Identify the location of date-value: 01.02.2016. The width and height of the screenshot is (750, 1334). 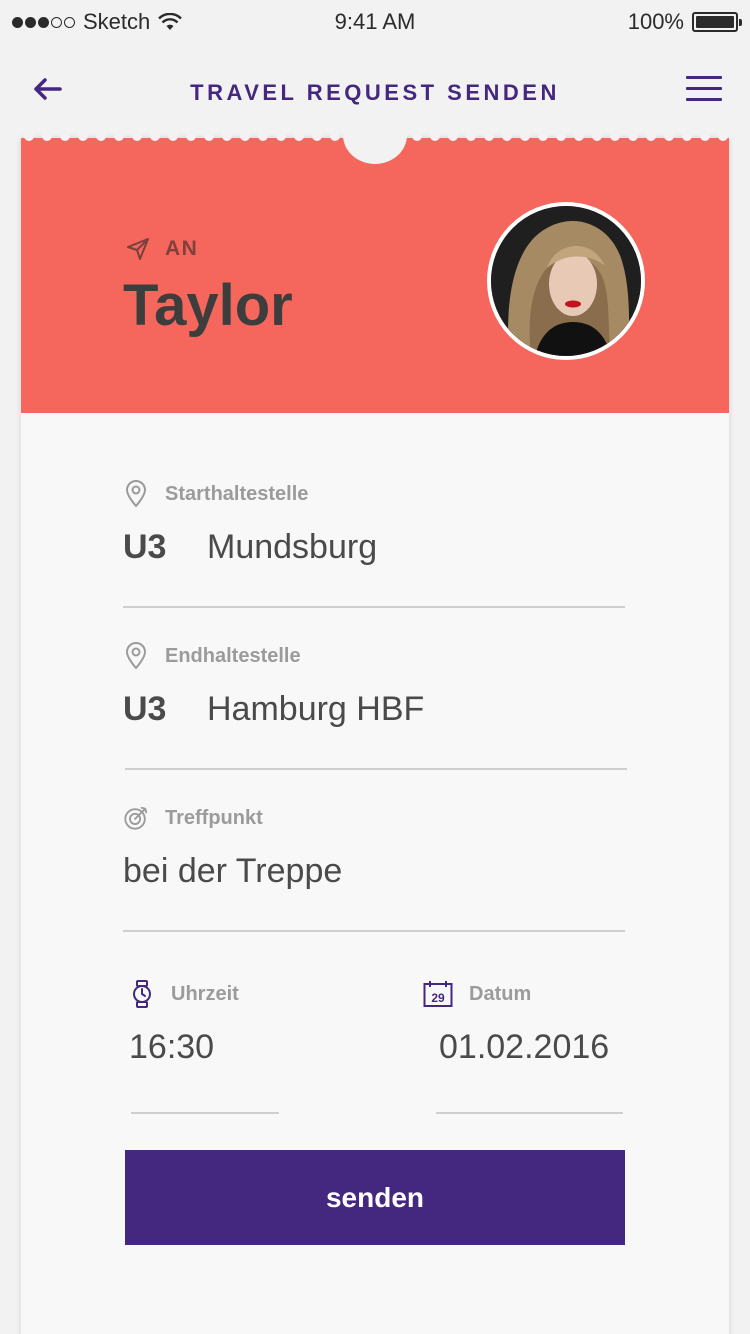
(524, 1047).